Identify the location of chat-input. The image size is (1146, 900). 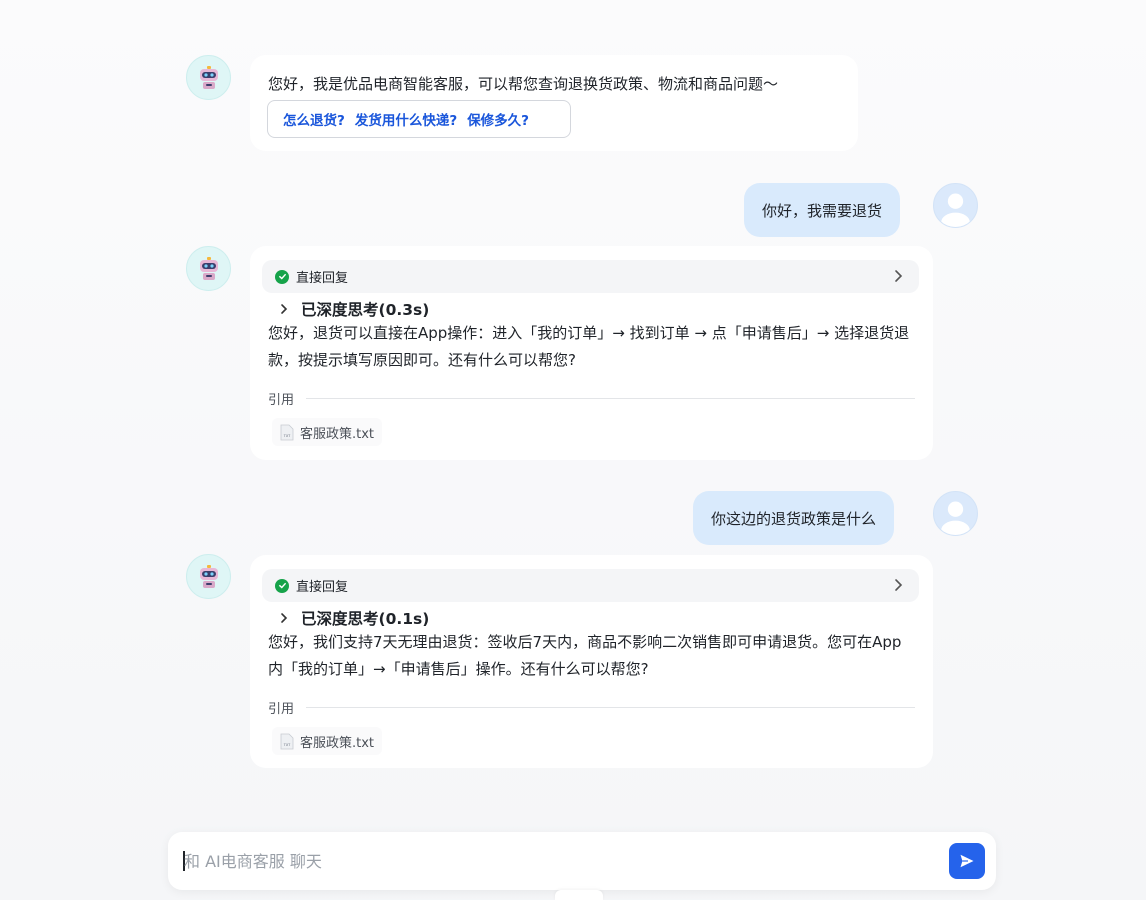
(564, 861).